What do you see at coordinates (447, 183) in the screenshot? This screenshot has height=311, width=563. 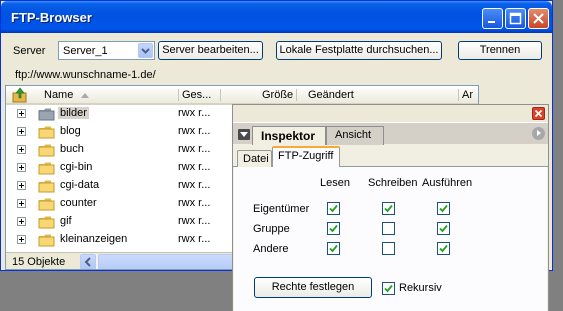 I see `column-ausfuehren: Ausführen` at bounding box center [447, 183].